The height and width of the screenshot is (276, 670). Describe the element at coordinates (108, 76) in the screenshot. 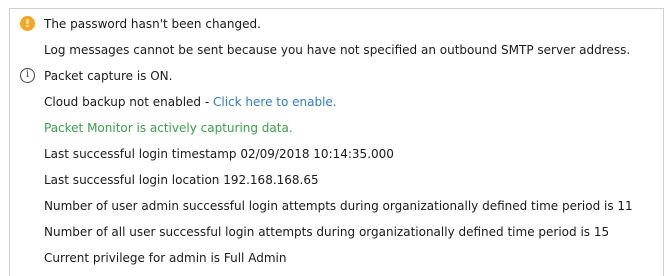

I see `message-text: Packet capture is ON.` at that location.